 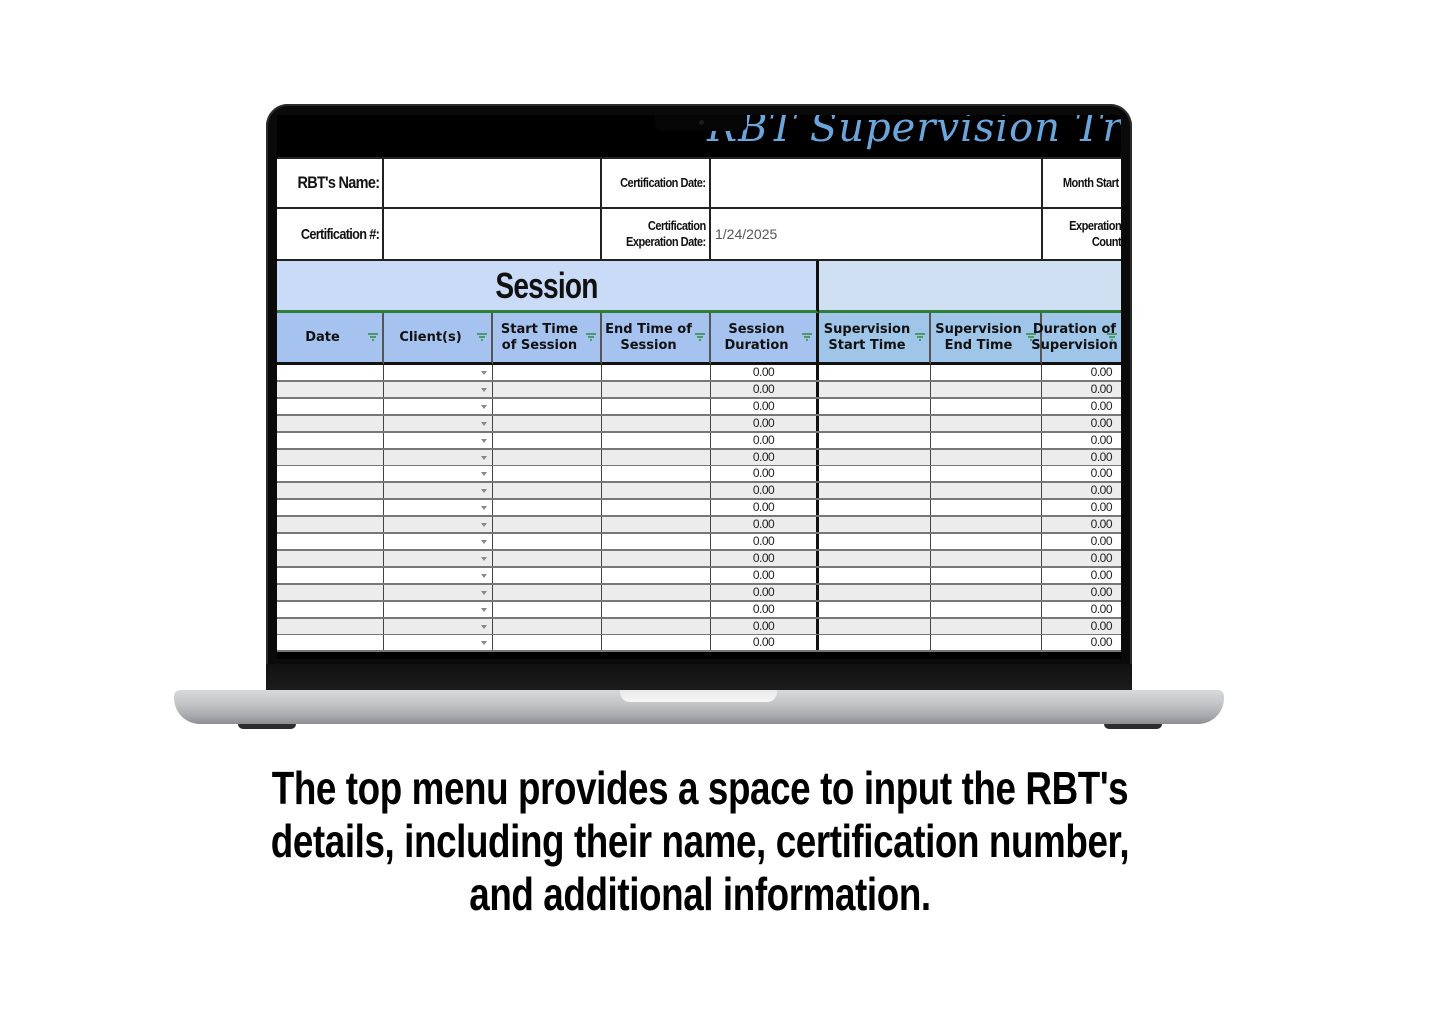 I want to click on column-header-session-end: End Time of Session, so click(x=656, y=339).